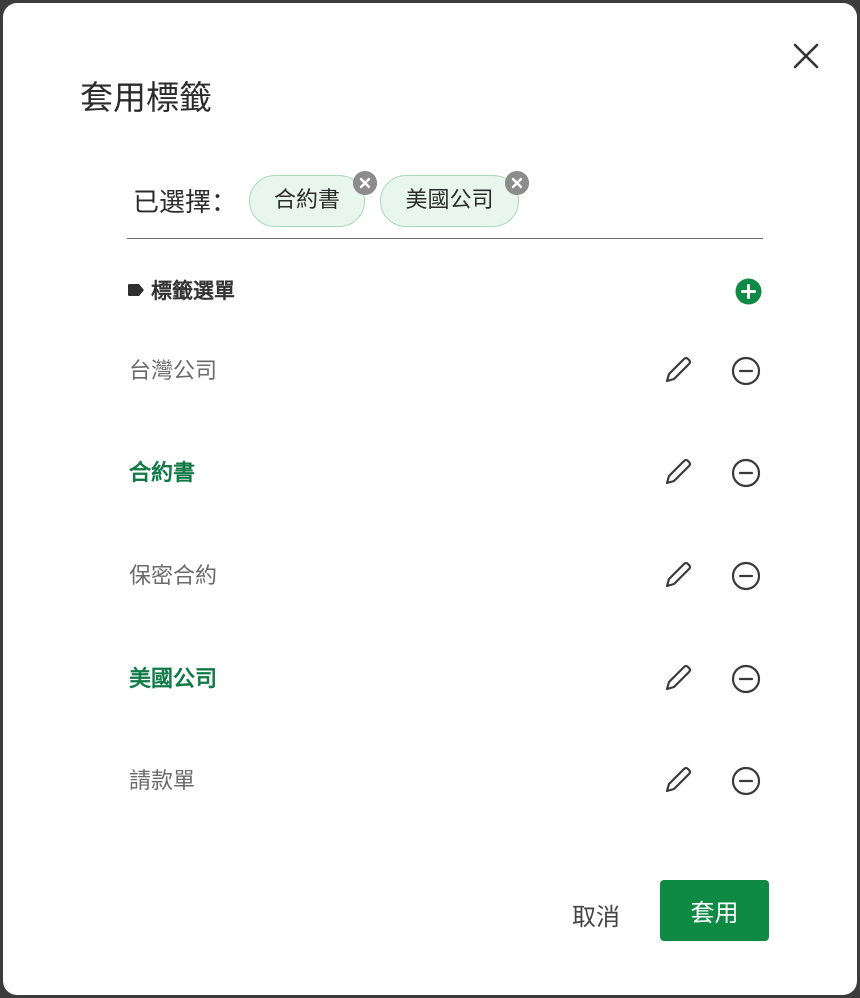 This screenshot has width=860, height=998. What do you see at coordinates (748, 291) in the screenshot?
I see `plus-circle-icon` at bounding box center [748, 291].